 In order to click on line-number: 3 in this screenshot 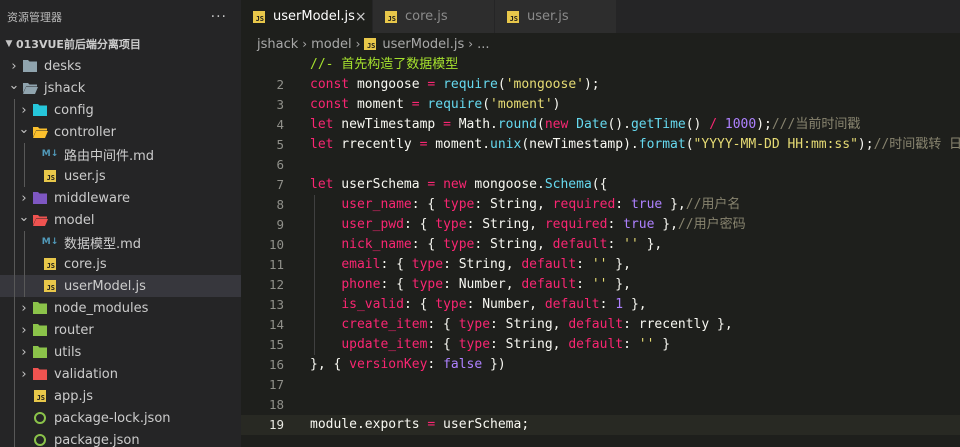, I will do `click(280, 104)`.